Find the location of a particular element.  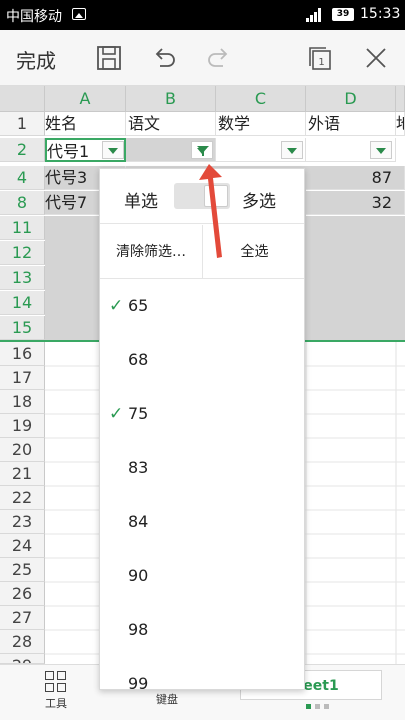

filter-dropdown-button-a is located at coordinates (113, 150).